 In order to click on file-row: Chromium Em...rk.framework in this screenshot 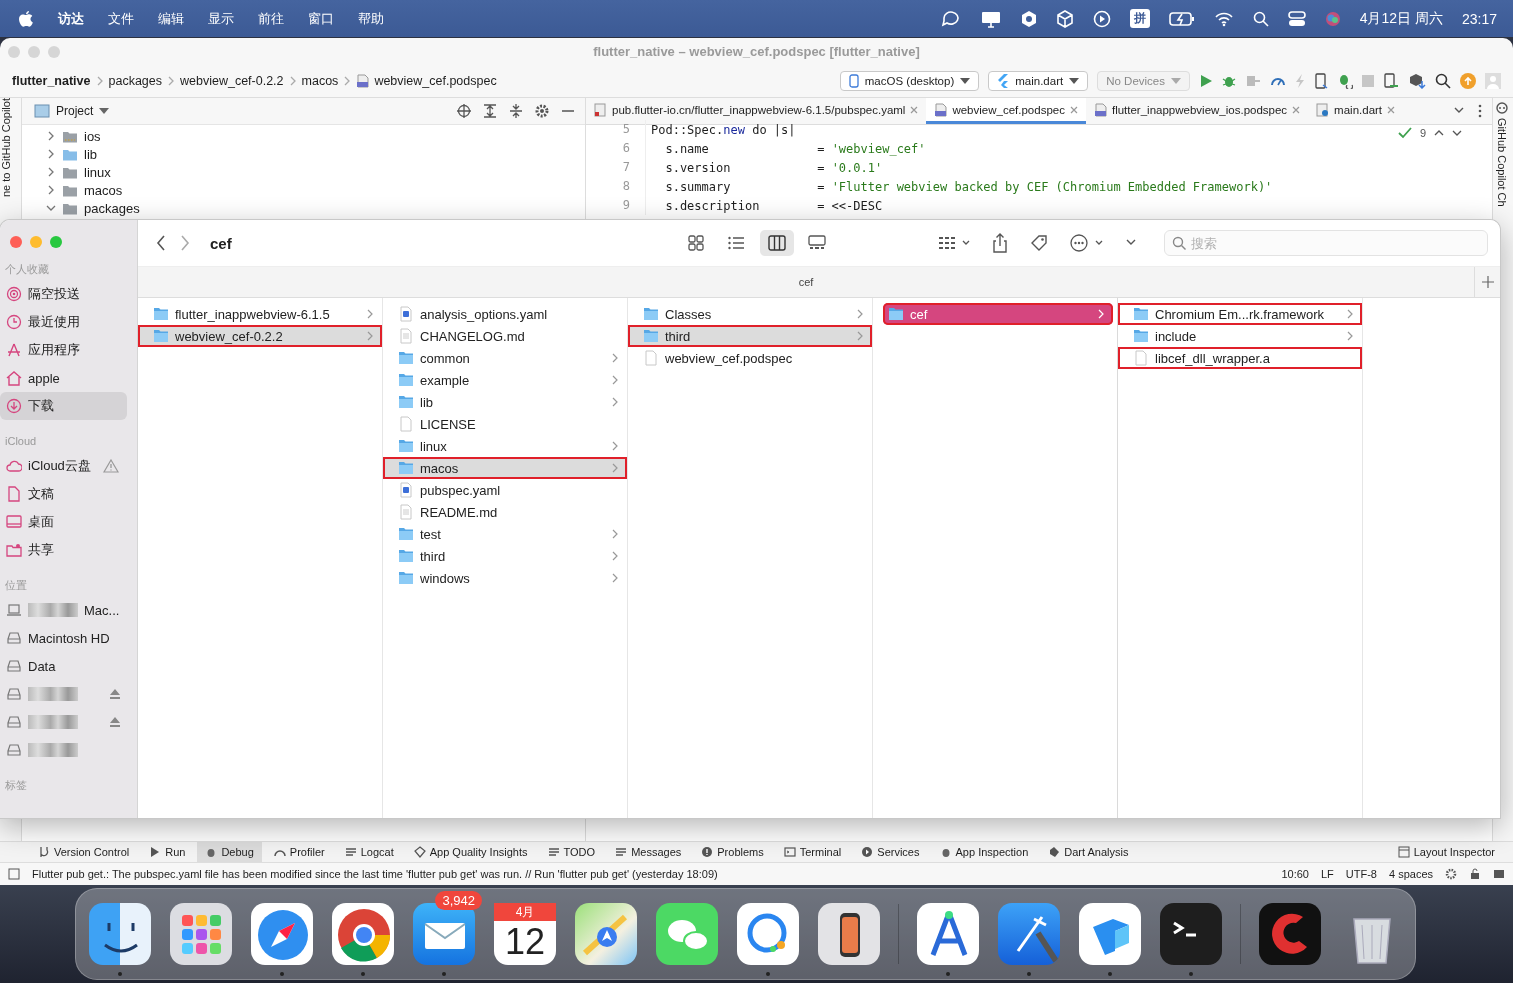, I will do `click(1240, 314)`.